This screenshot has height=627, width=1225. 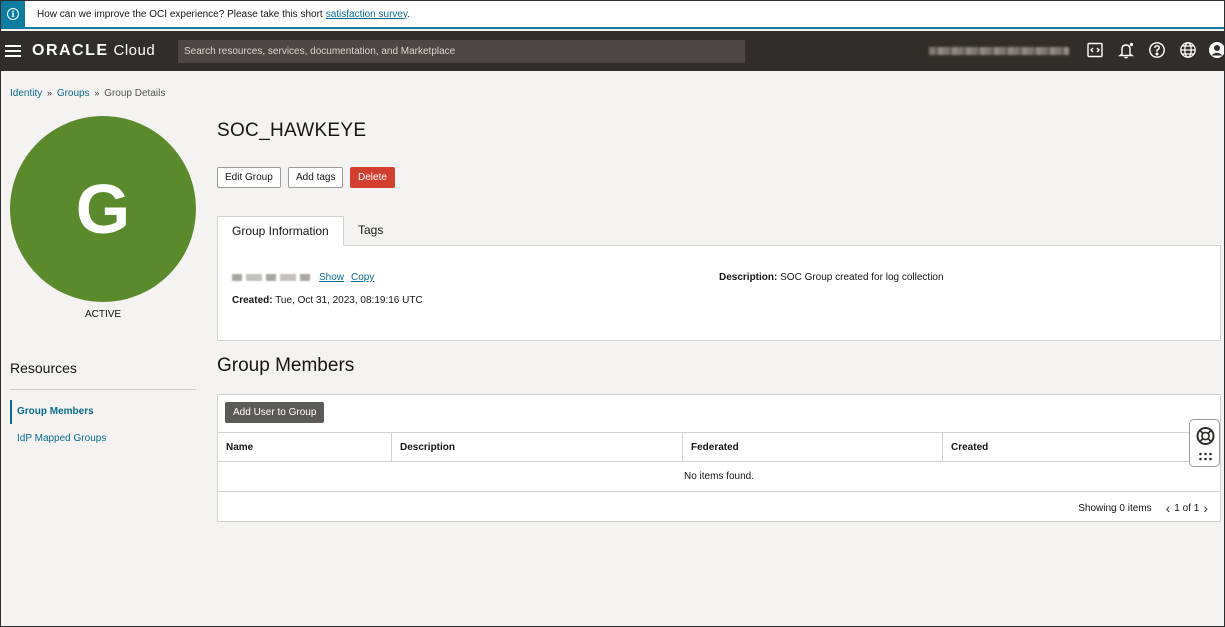 I want to click on lifebuoy-icon, so click(x=1205, y=444).